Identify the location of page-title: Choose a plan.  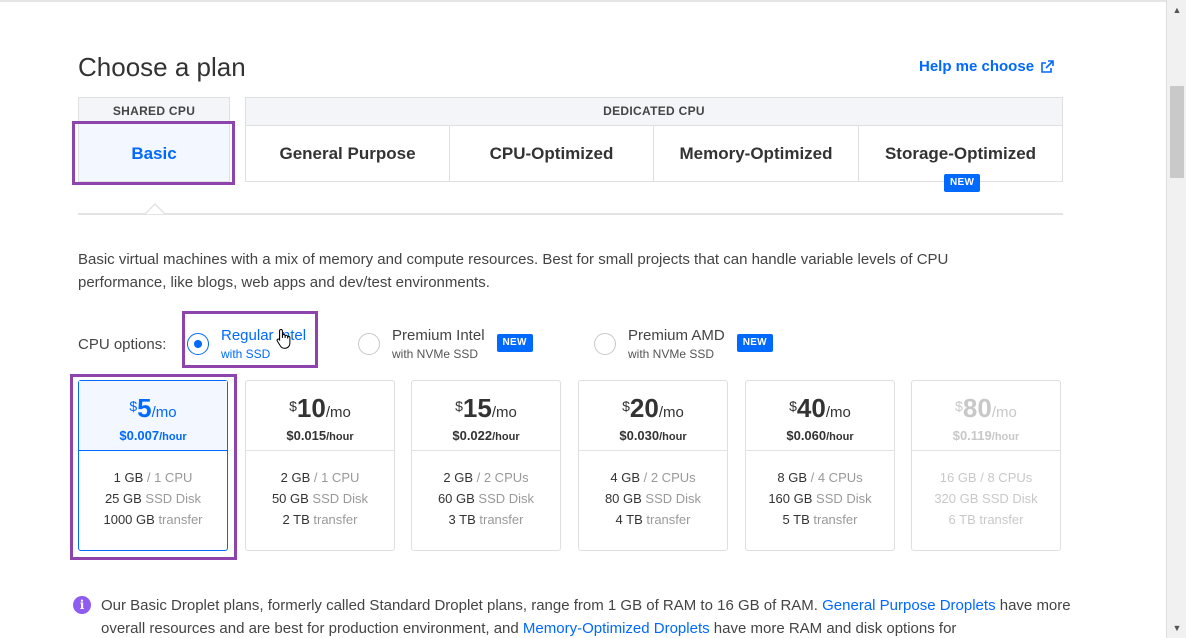
(162, 67).